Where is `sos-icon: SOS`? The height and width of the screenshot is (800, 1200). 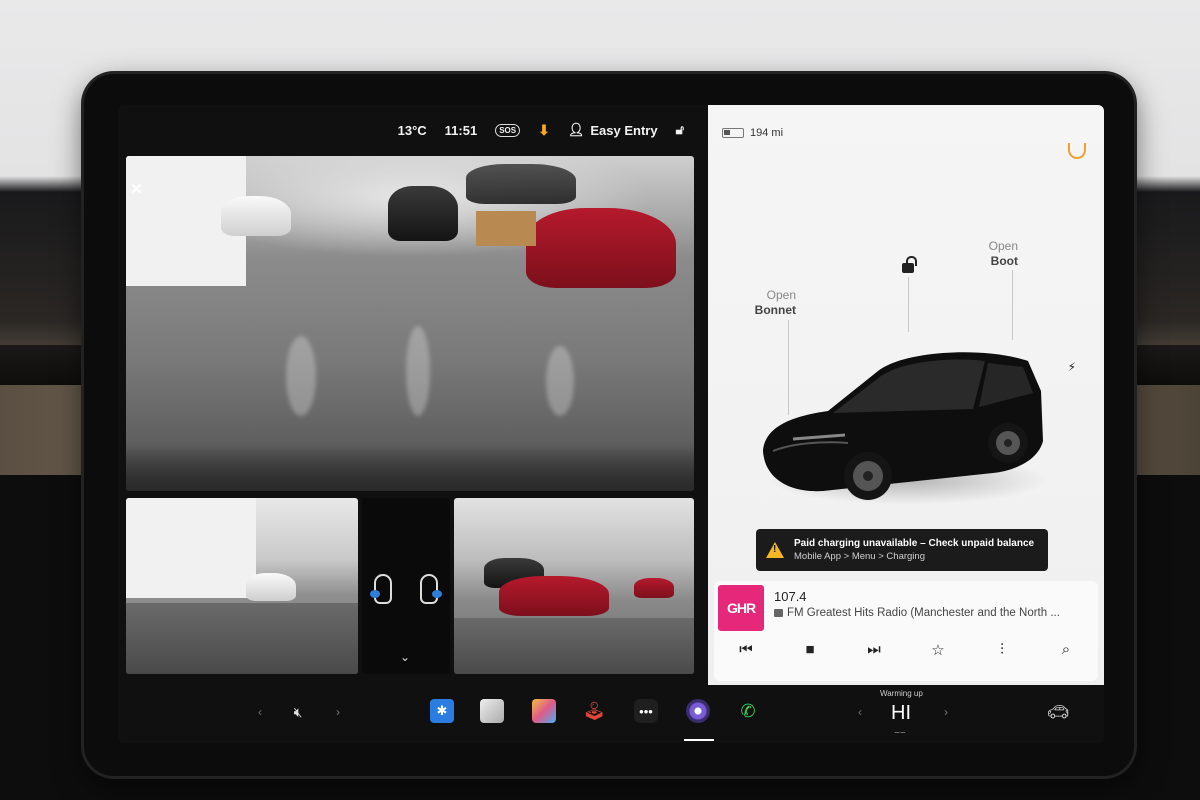 sos-icon: SOS is located at coordinates (508, 130).